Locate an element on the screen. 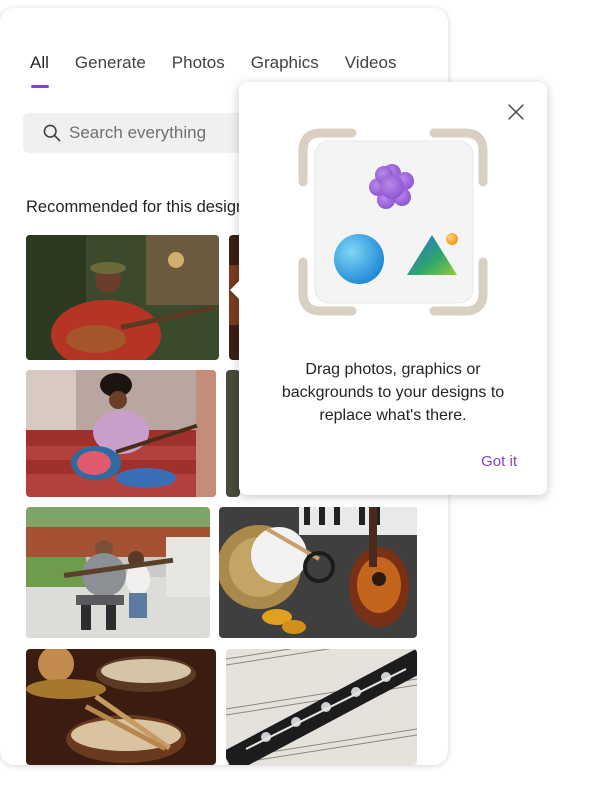  drum-kit-photo is located at coordinates (121, 707).